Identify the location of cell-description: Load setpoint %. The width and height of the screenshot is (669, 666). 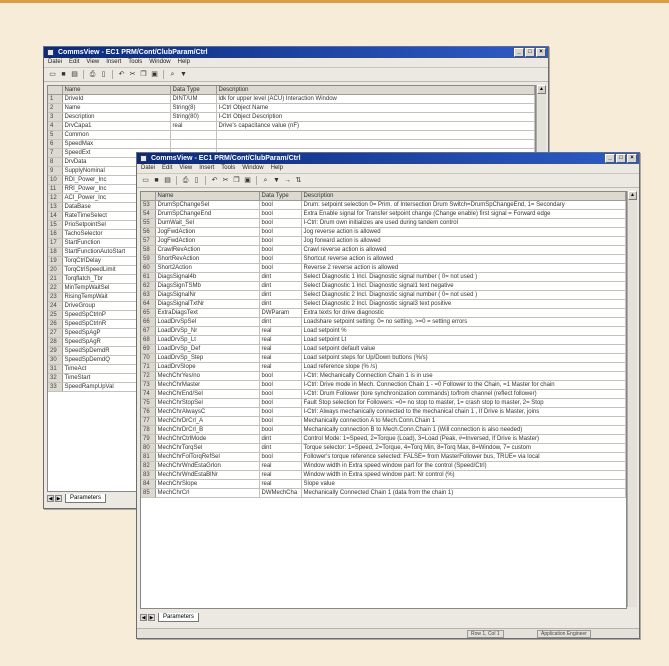
(463, 331).